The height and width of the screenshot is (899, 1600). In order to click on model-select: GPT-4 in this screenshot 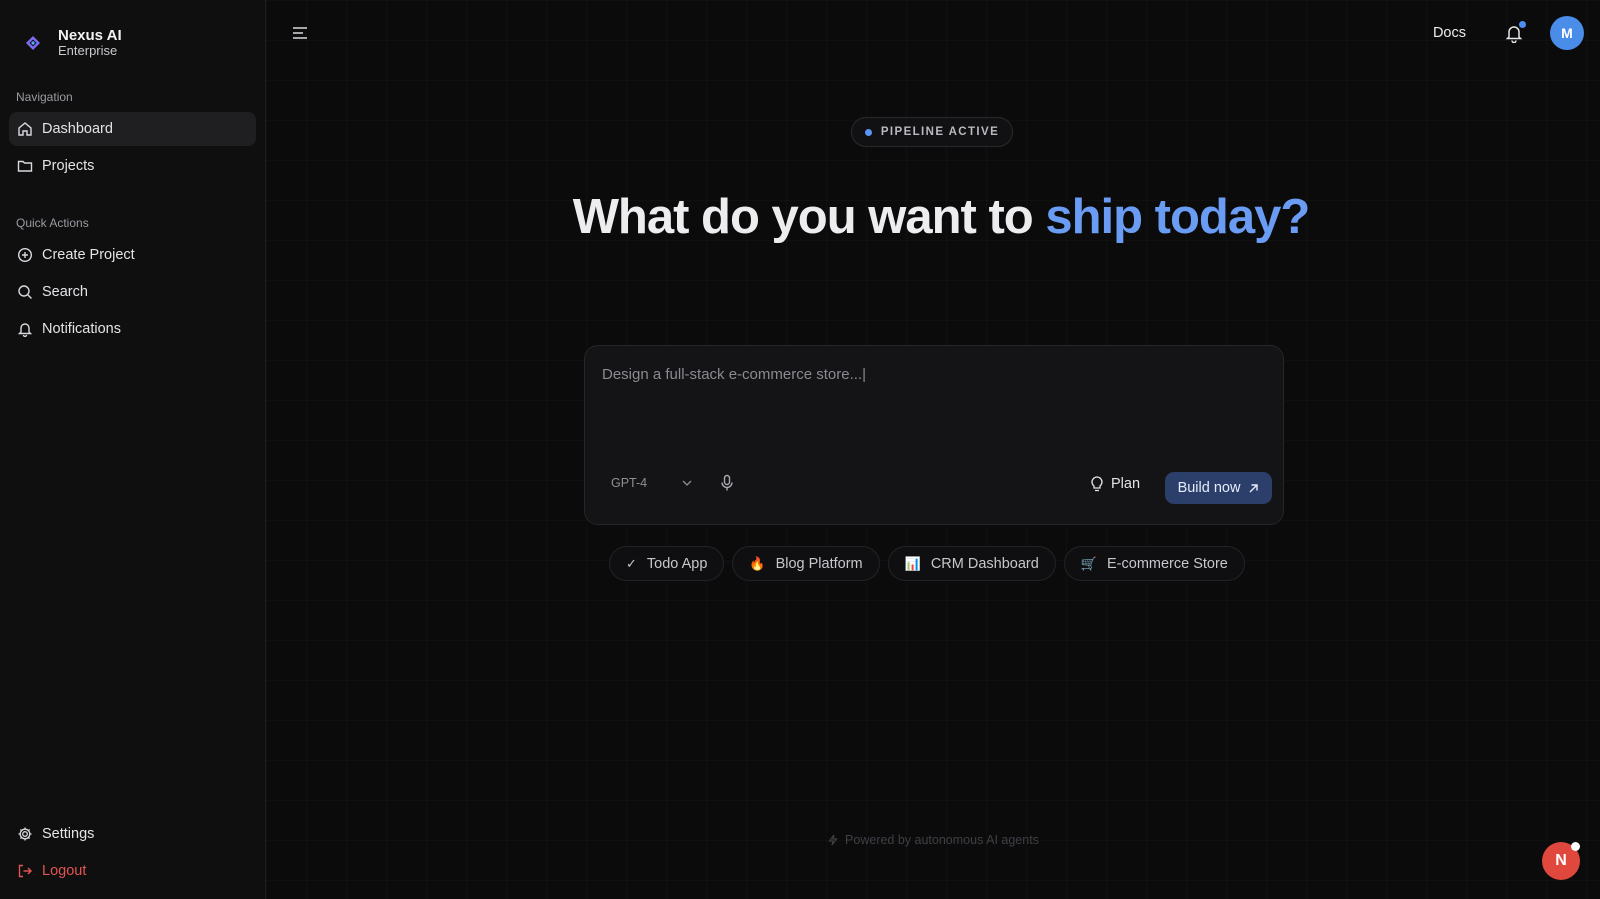, I will do `click(650, 483)`.